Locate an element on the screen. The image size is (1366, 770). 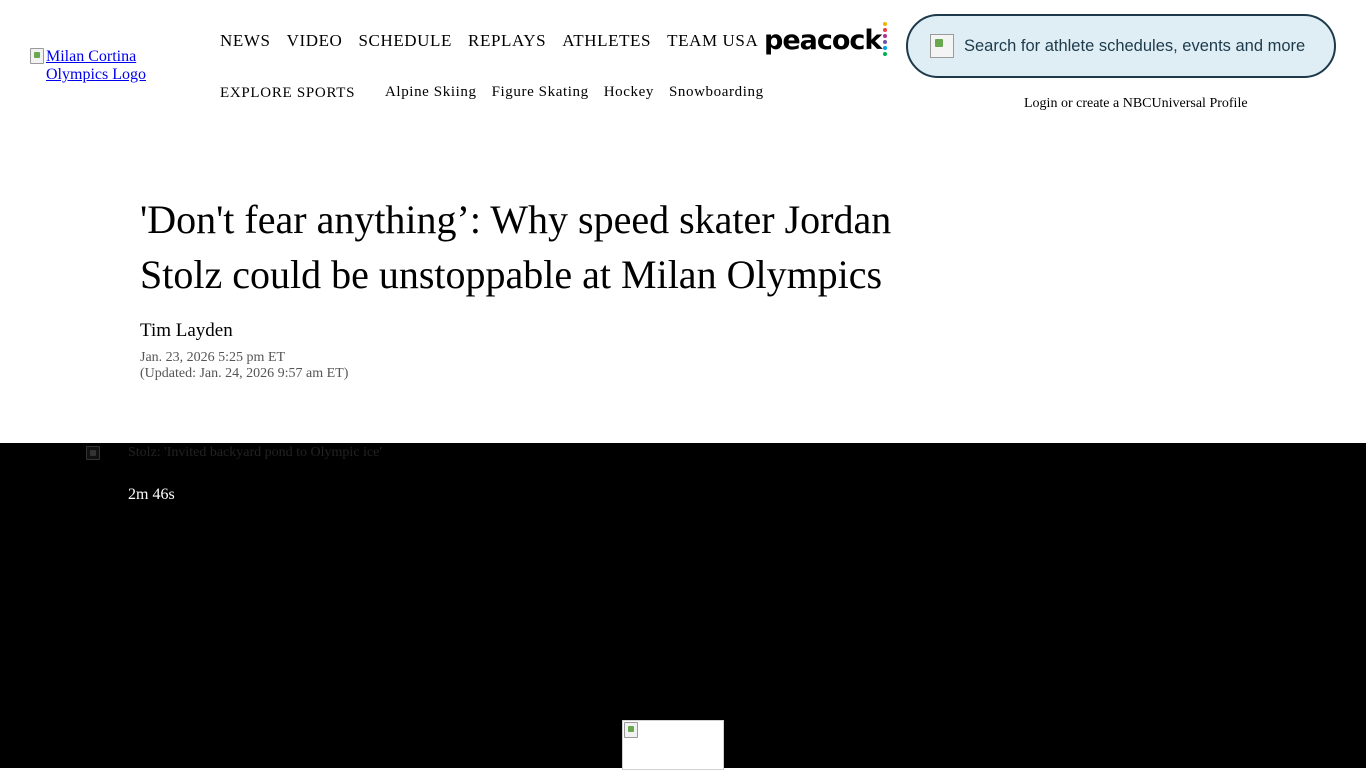
peacock-logo-link: peacock is located at coordinates (826, 40).